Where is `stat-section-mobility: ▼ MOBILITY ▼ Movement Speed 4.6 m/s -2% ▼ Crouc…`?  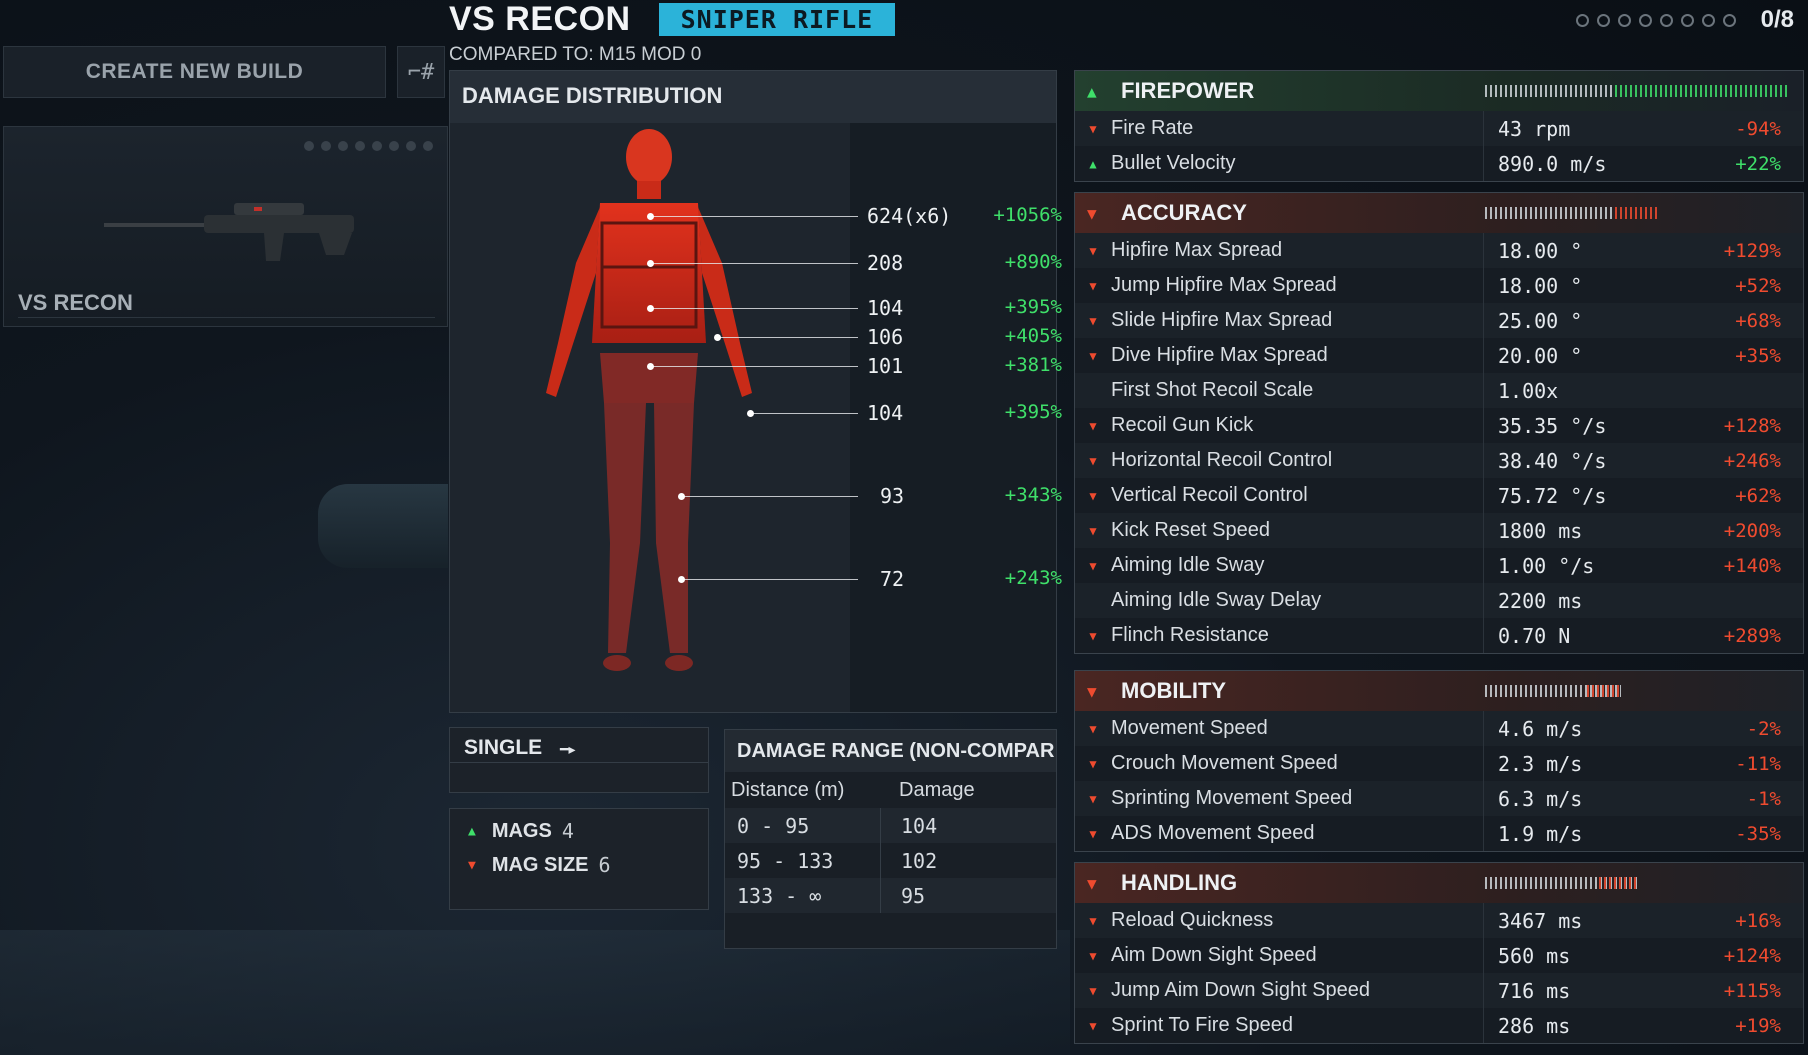 stat-section-mobility: ▼ MOBILITY ▼ Movement Speed 4.6 m/s -2% ▼ Crouc… is located at coordinates (1439, 761).